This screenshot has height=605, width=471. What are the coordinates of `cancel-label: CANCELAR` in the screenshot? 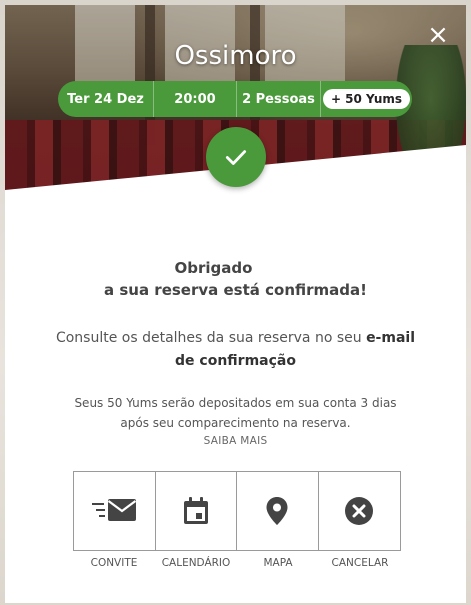 It's located at (360, 563).